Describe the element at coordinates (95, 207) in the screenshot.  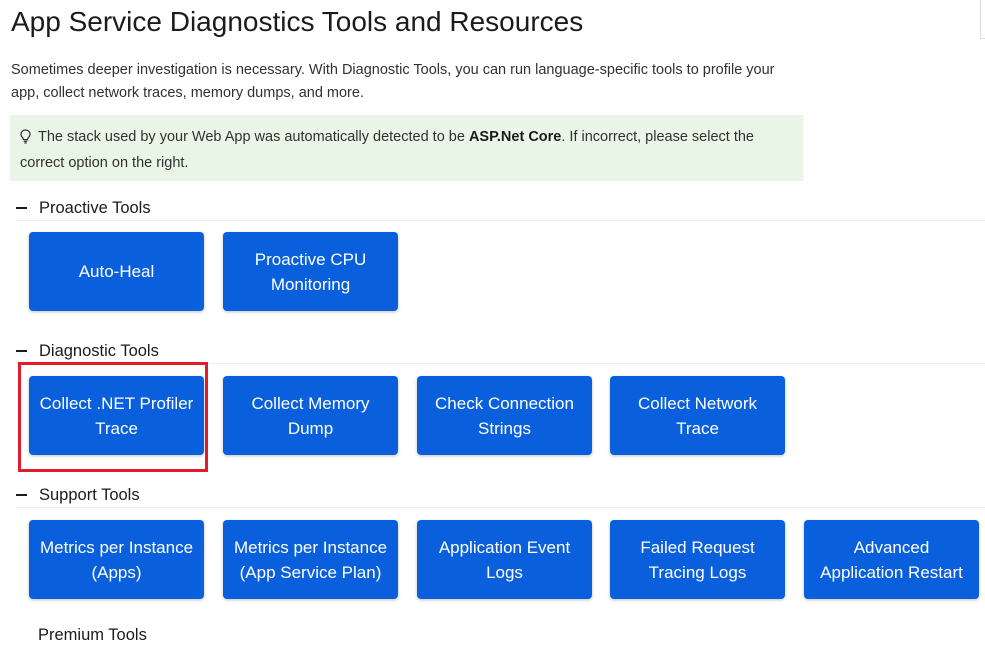
I see `section-label-proactive: Proactive Tools` at that location.